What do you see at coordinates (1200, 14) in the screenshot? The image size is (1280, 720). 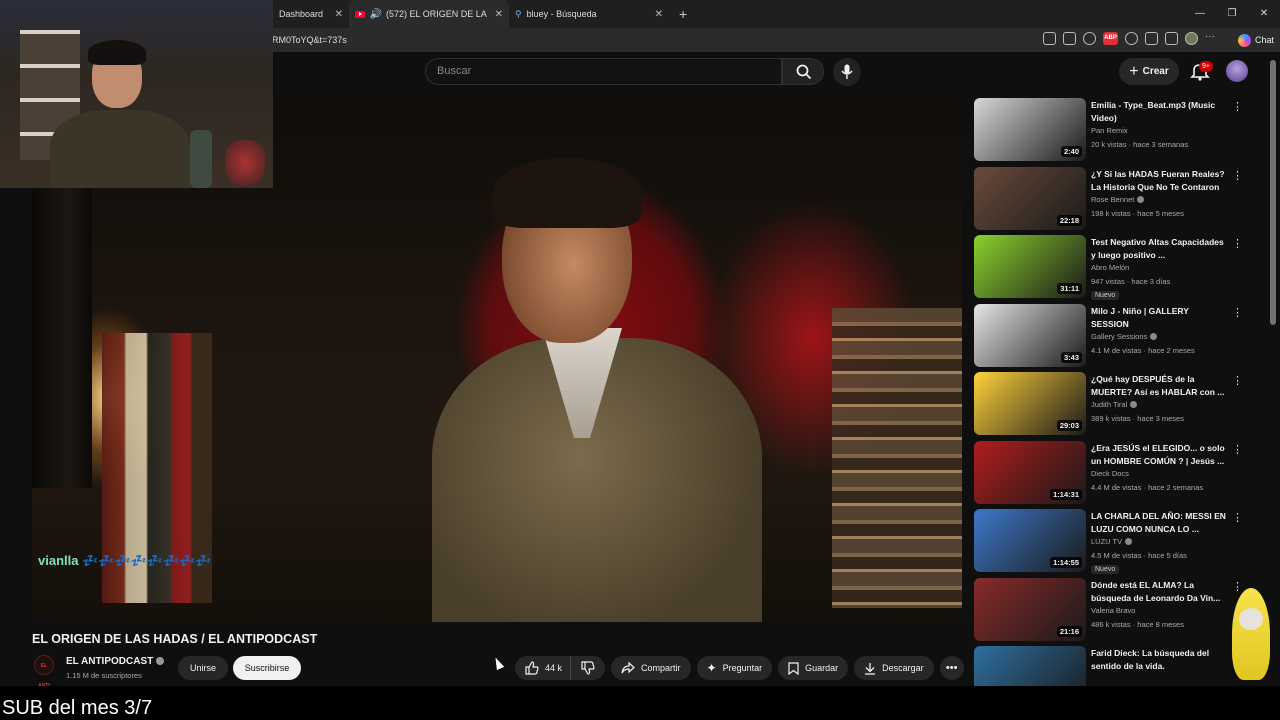 I see `minimize-icon: —` at bounding box center [1200, 14].